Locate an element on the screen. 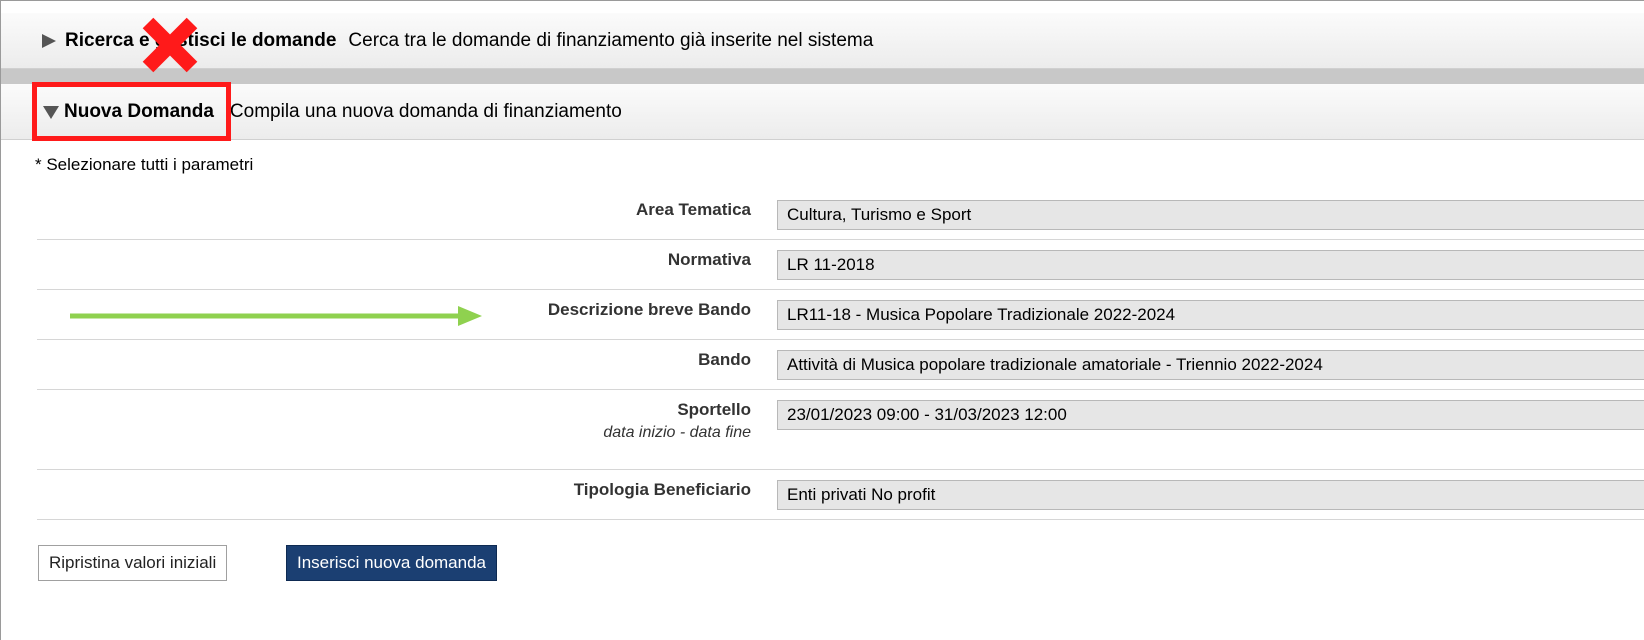 The image size is (1644, 640). field-label: Tipologia Beneficiario is located at coordinates (662, 489).